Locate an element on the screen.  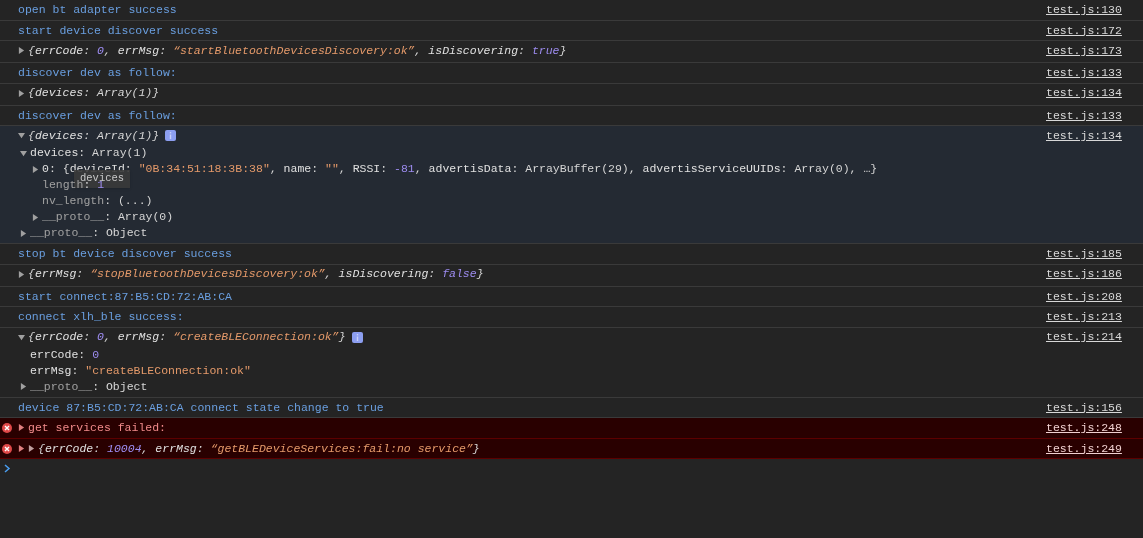
source-link: test.js:186 is located at coordinates (1094, 274).